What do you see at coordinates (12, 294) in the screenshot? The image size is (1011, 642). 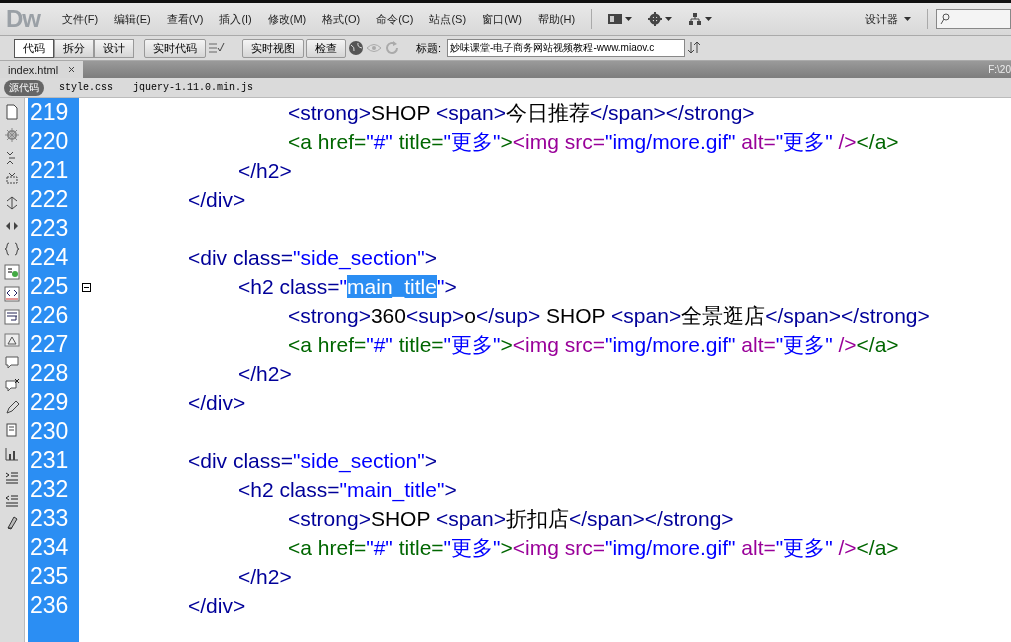 I see `code-icon` at bounding box center [12, 294].